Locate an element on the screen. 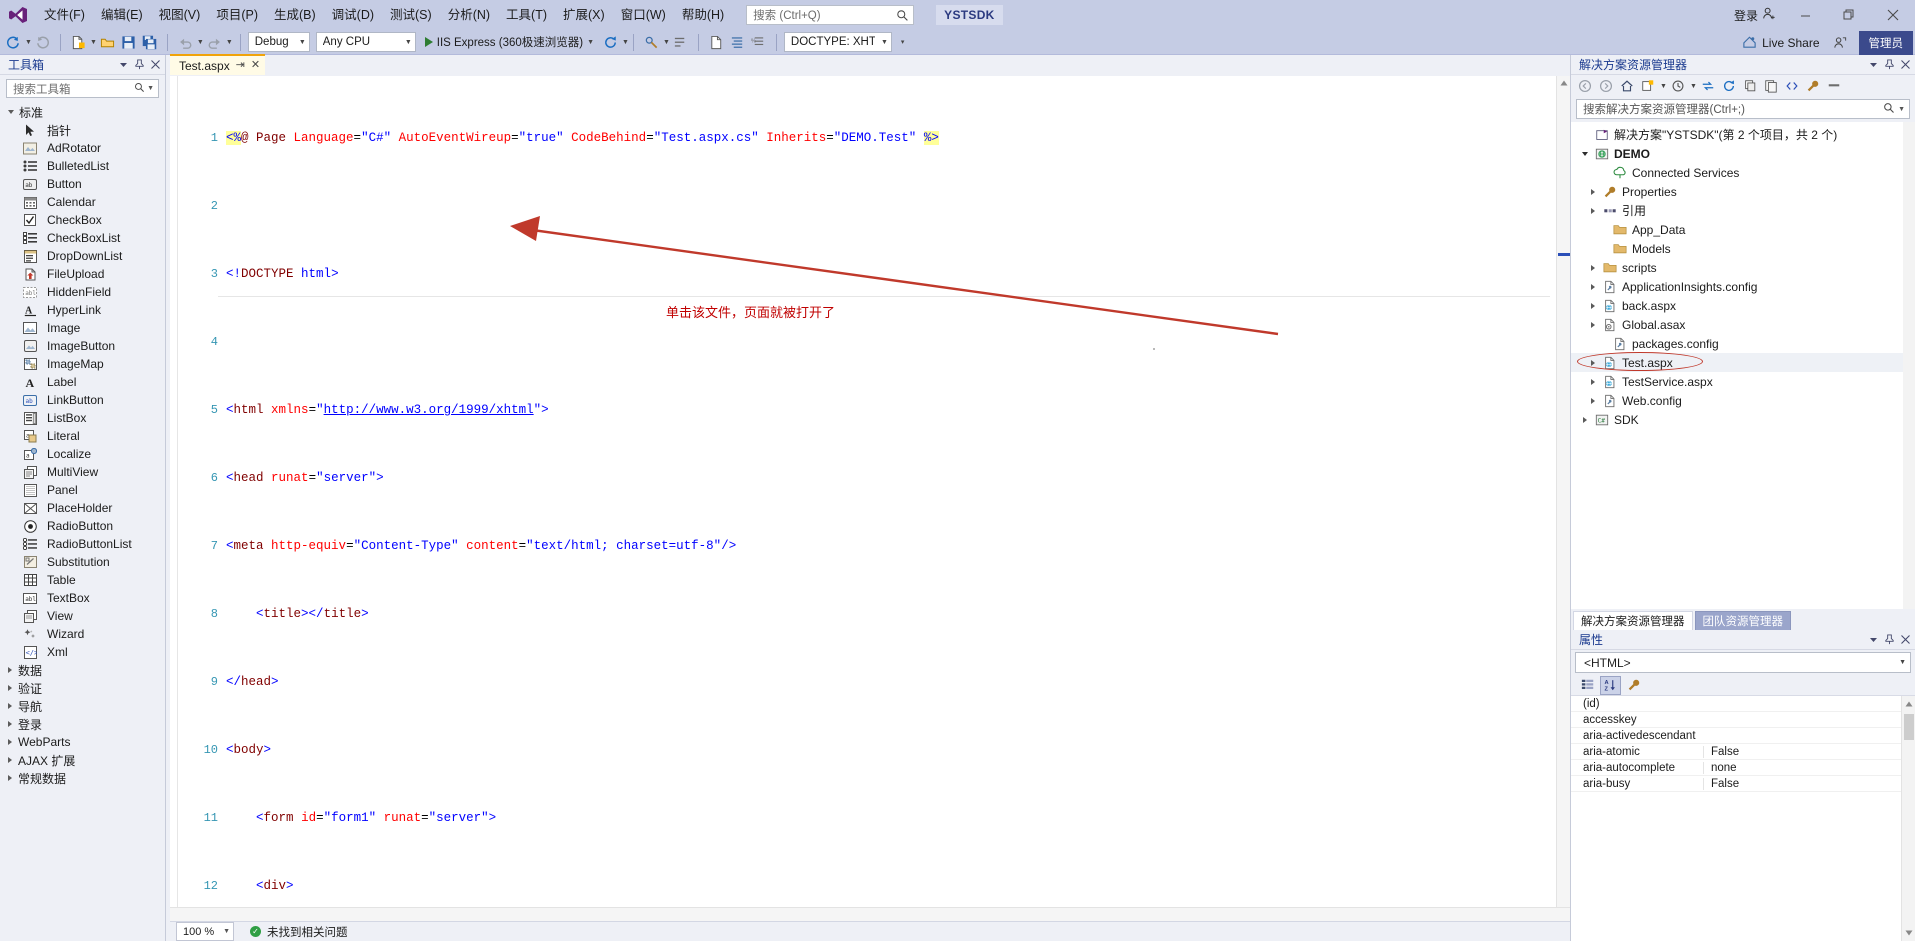  menu-item-edit: 编辑(E) is located at coordinates (122, 15).